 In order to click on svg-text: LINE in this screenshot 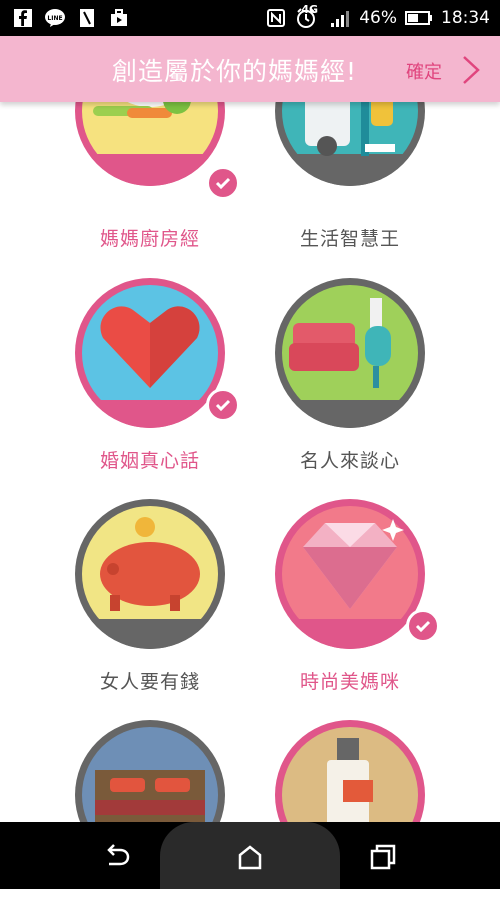, I will do `click(54, 18)`.